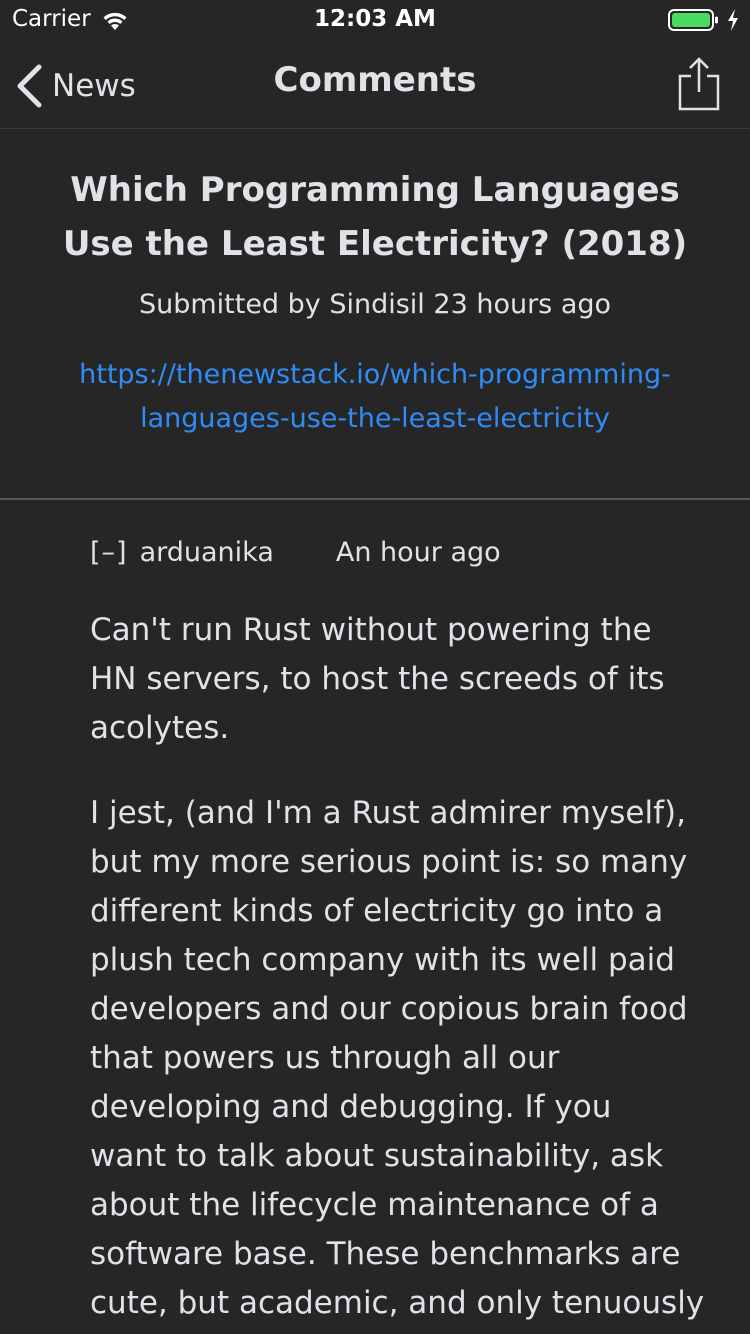  What do you see at coordinates (377, 679) in the screenshot?
I see `comment-line: HN servers, to host the screeds of its` at bounding box center [377, 679].